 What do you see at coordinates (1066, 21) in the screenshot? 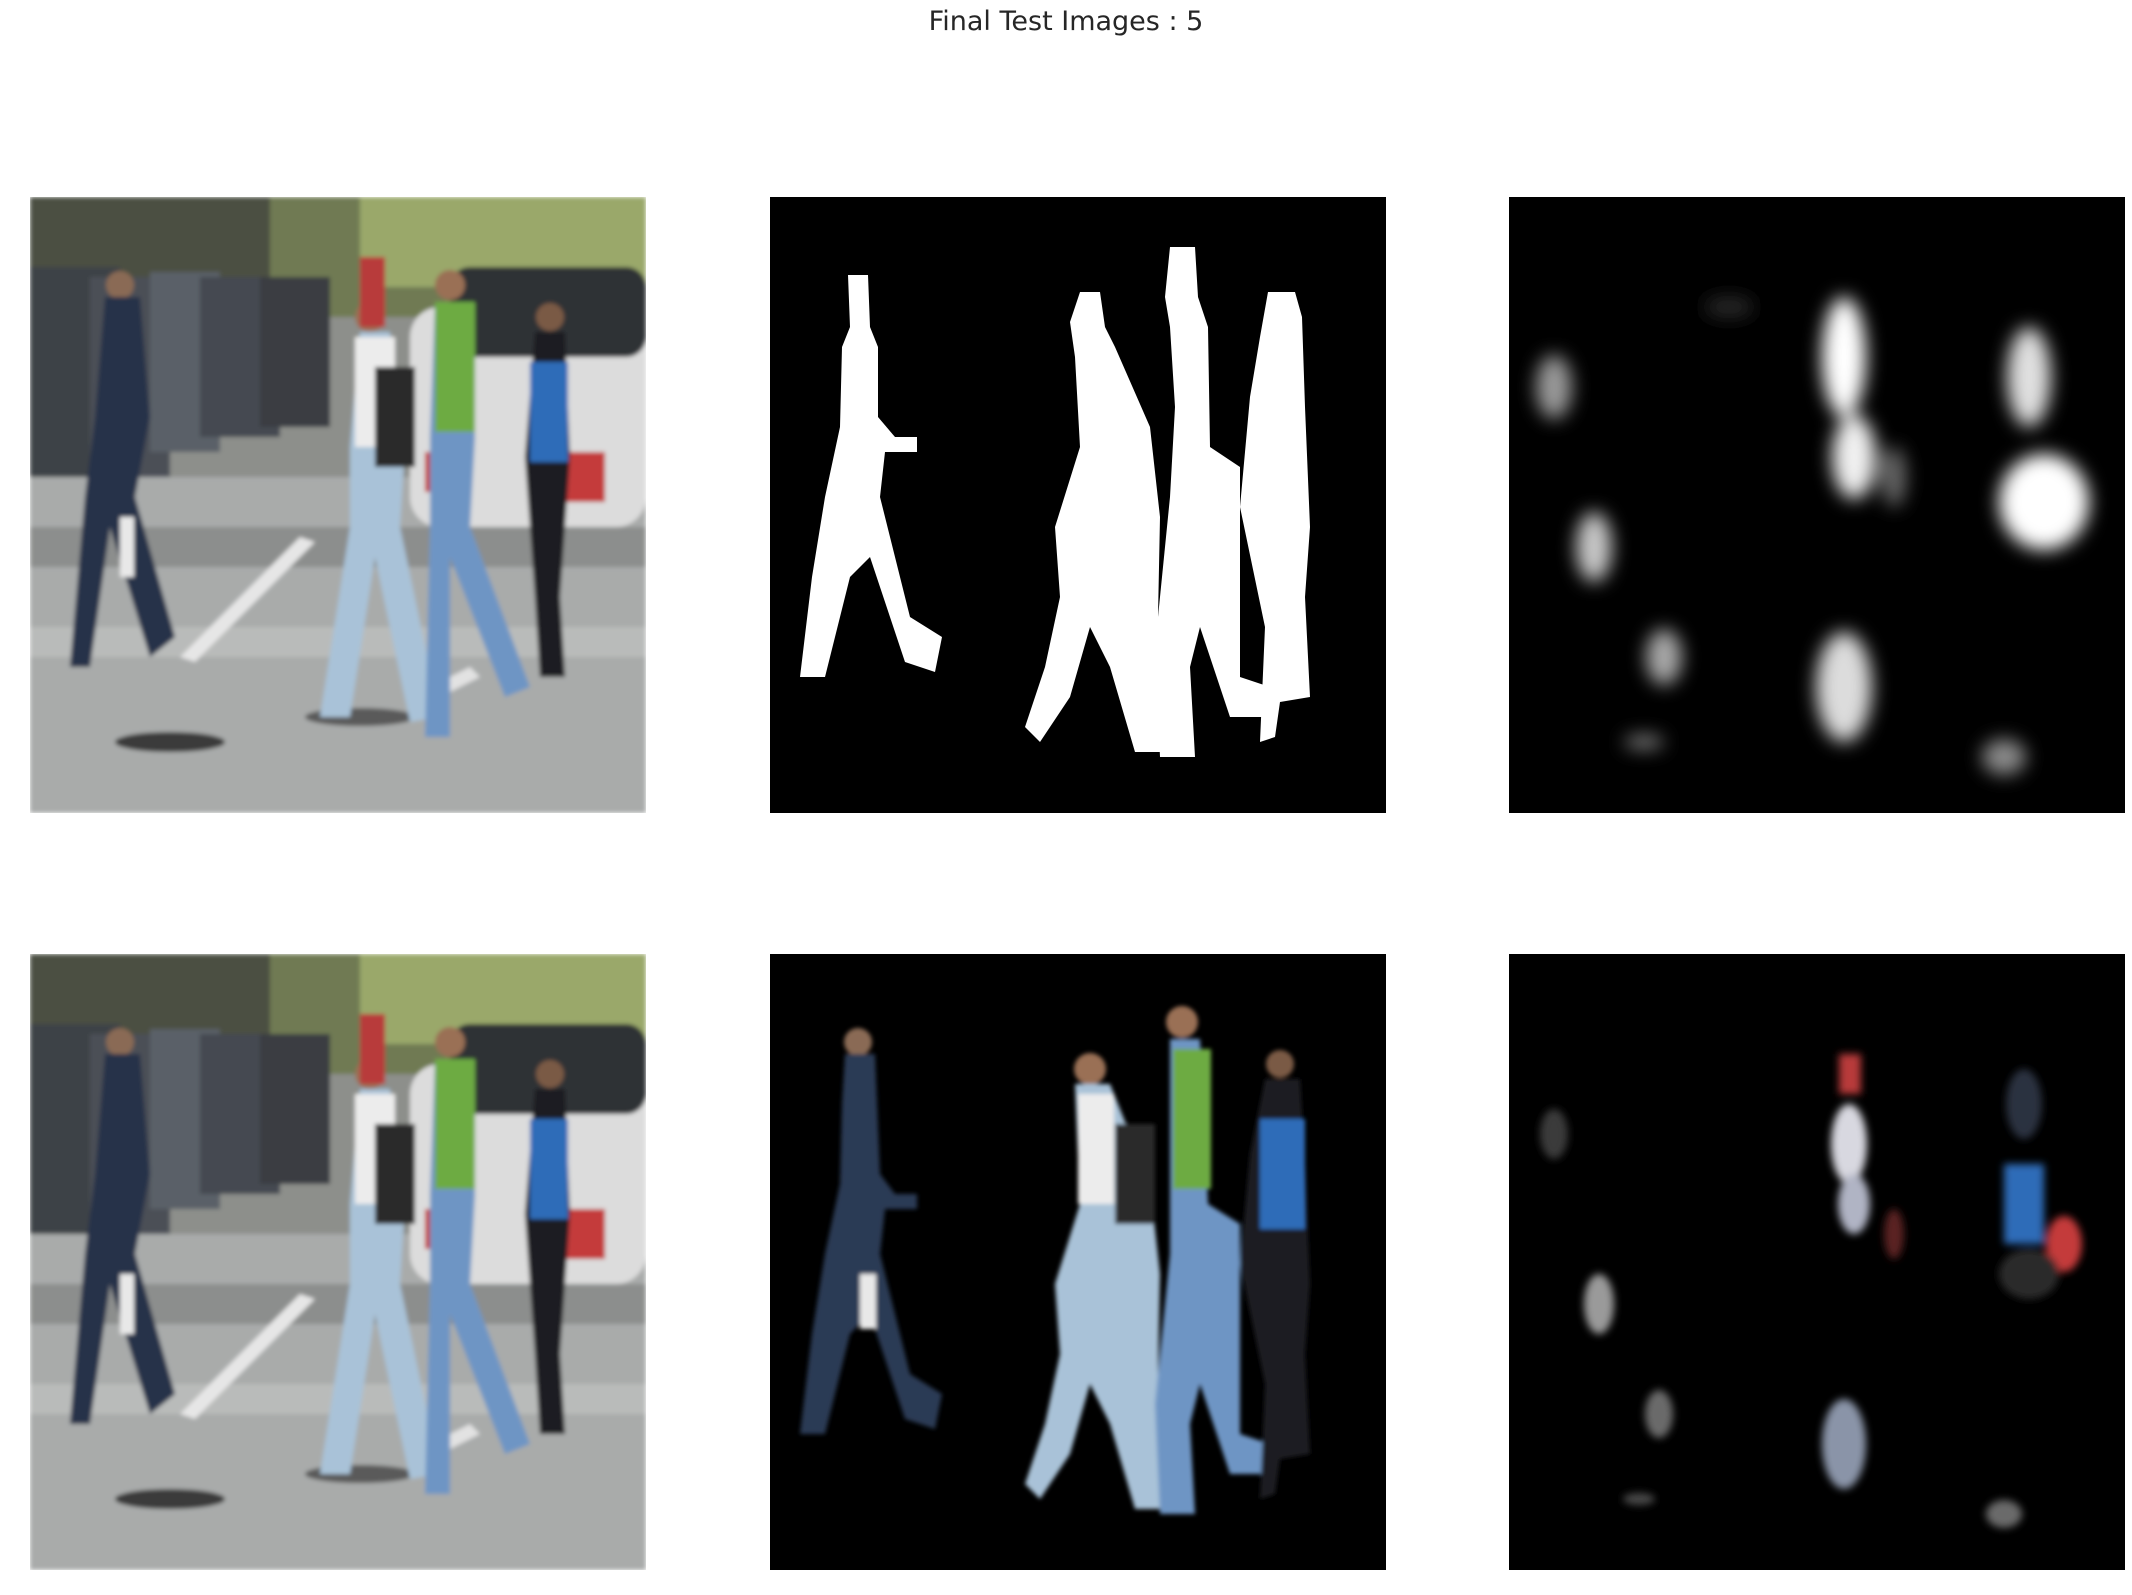
I see `figure-title: Final Test Images : 5` at bounding box center [1066, 21].